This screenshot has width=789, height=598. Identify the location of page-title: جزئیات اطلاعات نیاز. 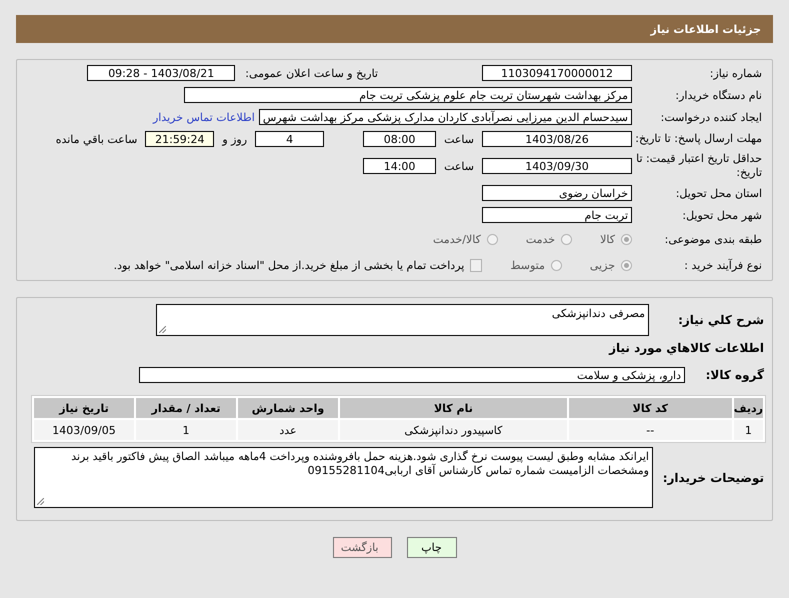
(705, 29).